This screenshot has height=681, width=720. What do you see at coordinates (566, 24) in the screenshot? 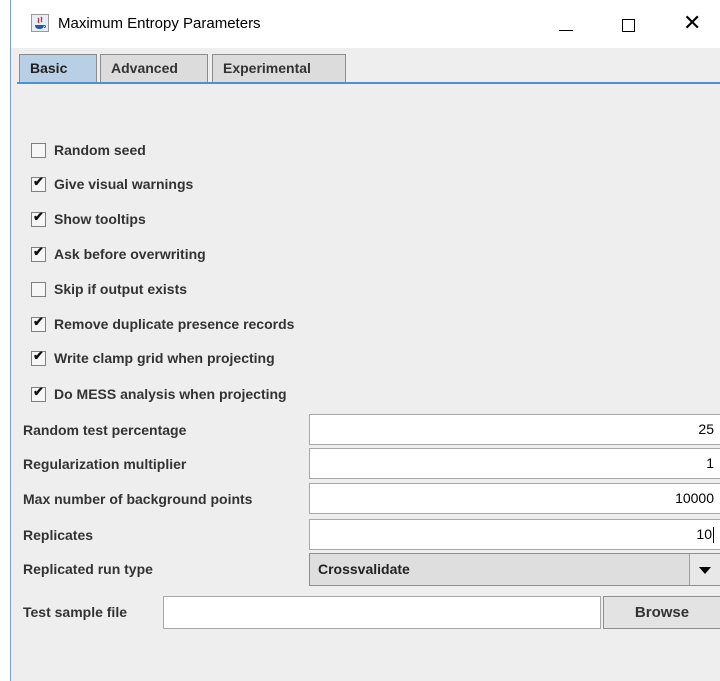
I see `minimize-button` at bounding box center [566, 24].